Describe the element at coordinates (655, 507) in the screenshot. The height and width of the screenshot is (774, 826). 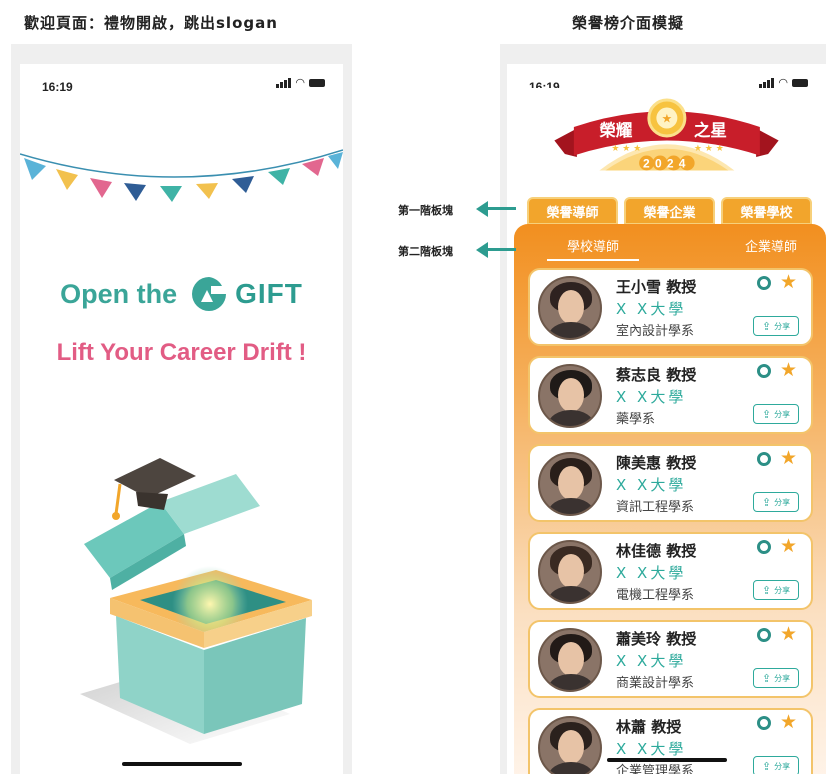
I see `mentor-department: 資訊工程學系` at that location.